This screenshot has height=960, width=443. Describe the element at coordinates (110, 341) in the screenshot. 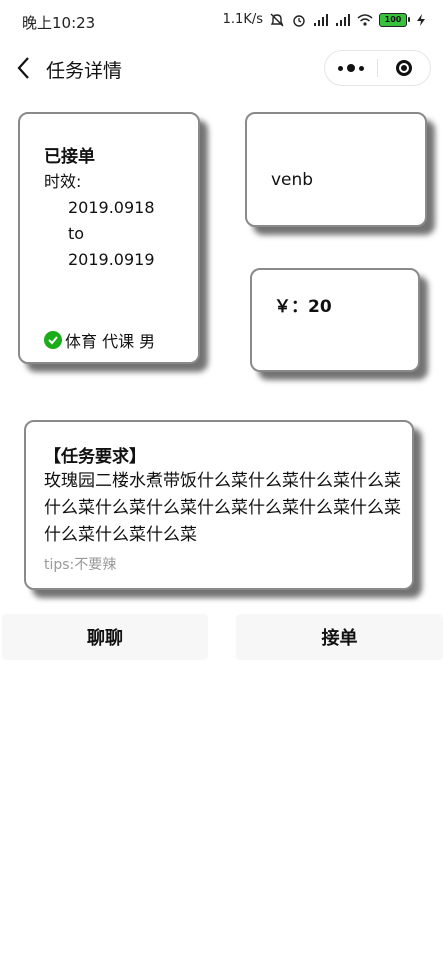

I see `tags-text: 体育 代课 男` at that location.